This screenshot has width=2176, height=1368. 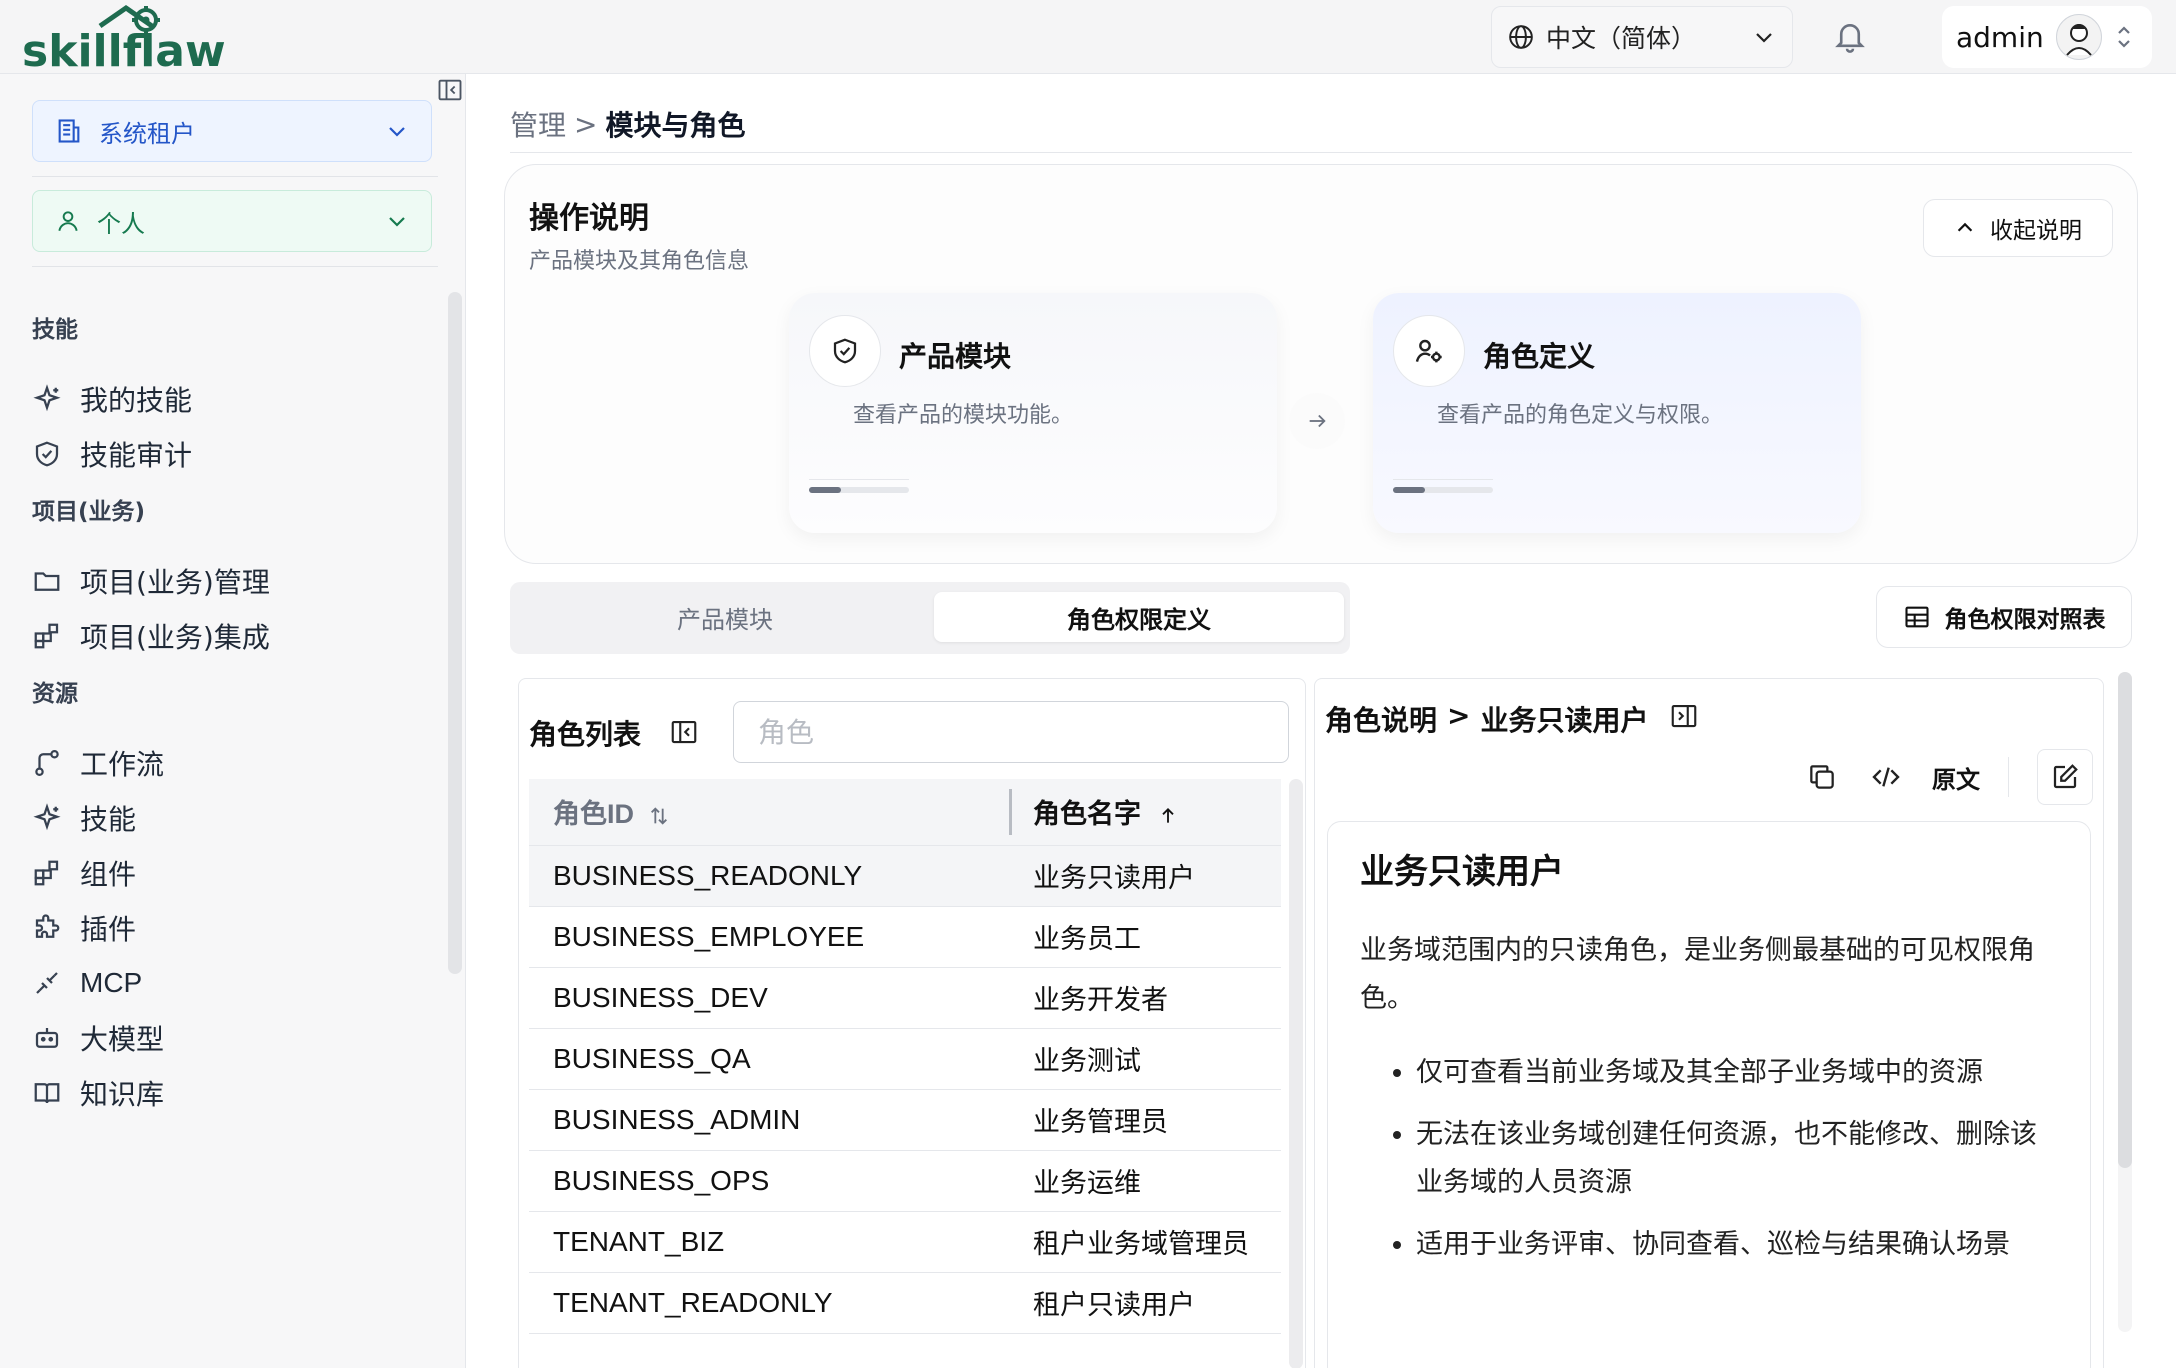 I want to click on user-icon, so click(x=68, y=221).